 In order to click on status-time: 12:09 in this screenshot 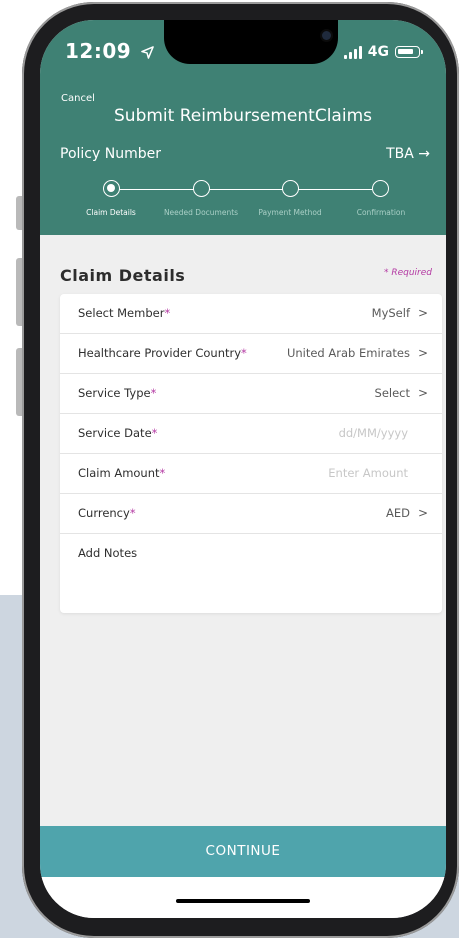, I will do `click(109, 51)`.